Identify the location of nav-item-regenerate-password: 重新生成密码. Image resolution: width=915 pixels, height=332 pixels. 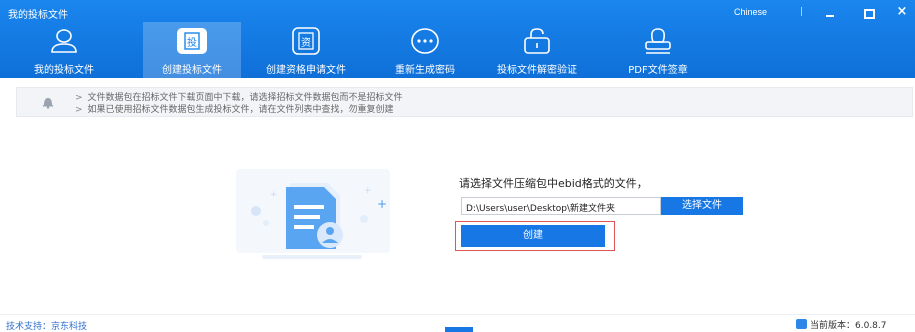
(425, 50).